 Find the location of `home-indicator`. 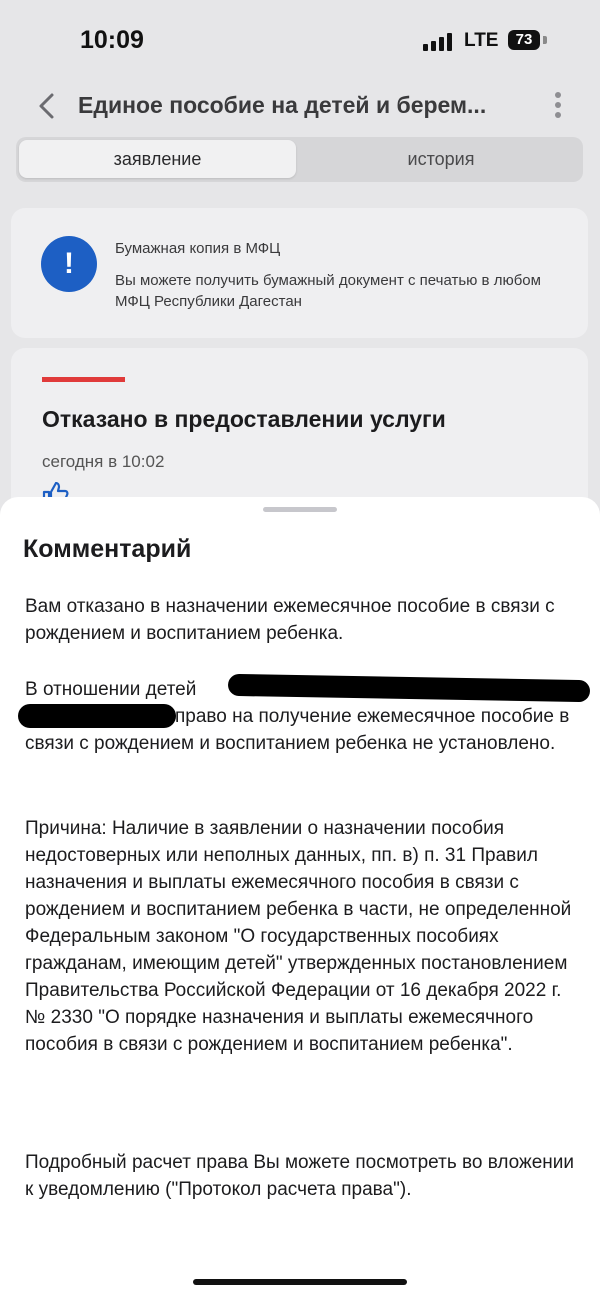

home-indicator is located at coordinates (300, 1282).